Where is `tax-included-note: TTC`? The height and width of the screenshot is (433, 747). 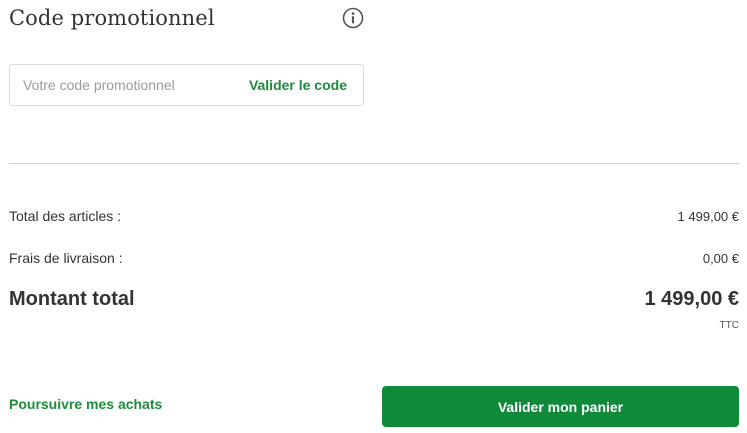 tax-included-note: TTC is located at coordinates (729, 325).